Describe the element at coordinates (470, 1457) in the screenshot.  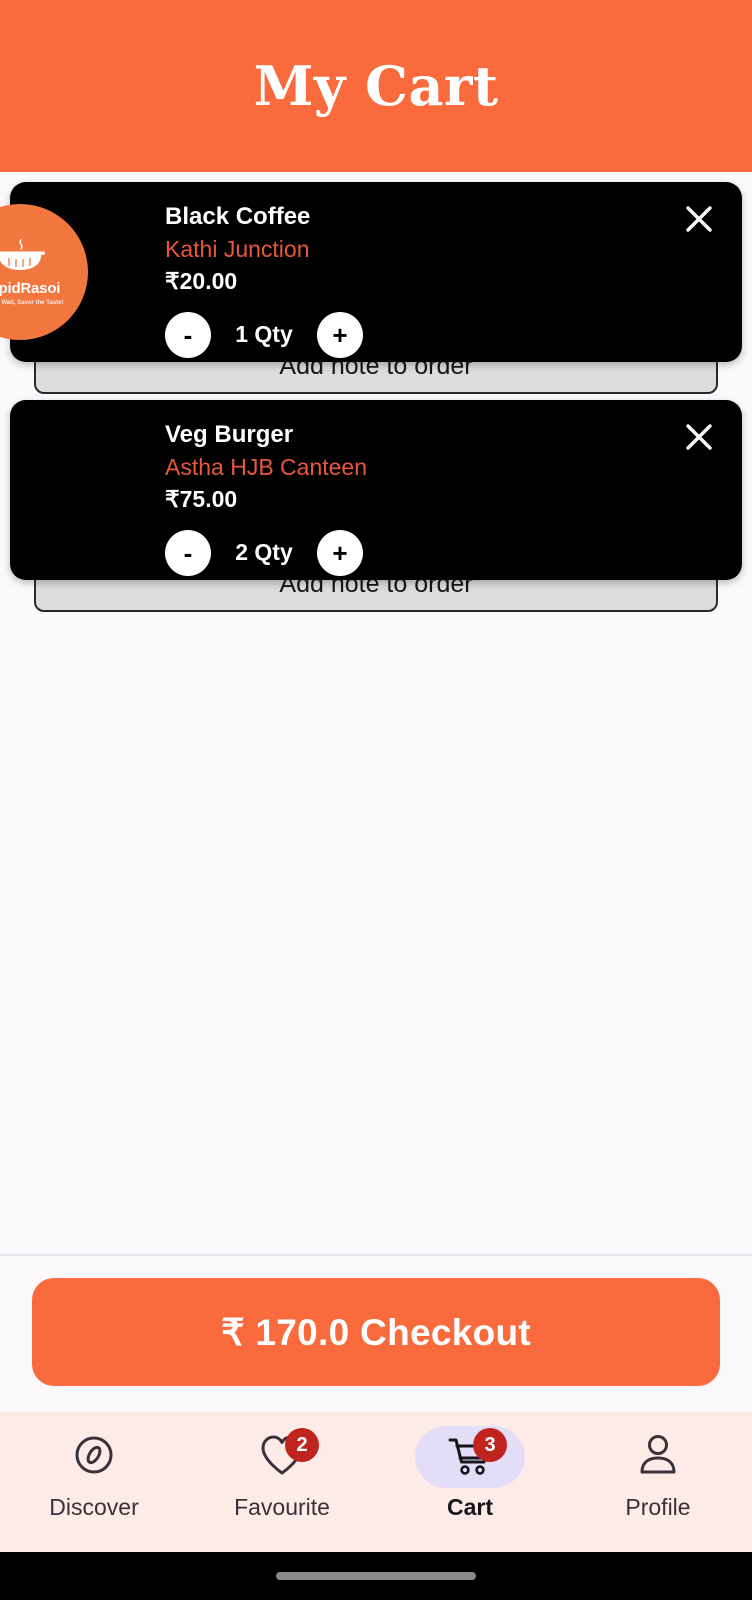
I see `nav-icon-wrap: 3` at that location.